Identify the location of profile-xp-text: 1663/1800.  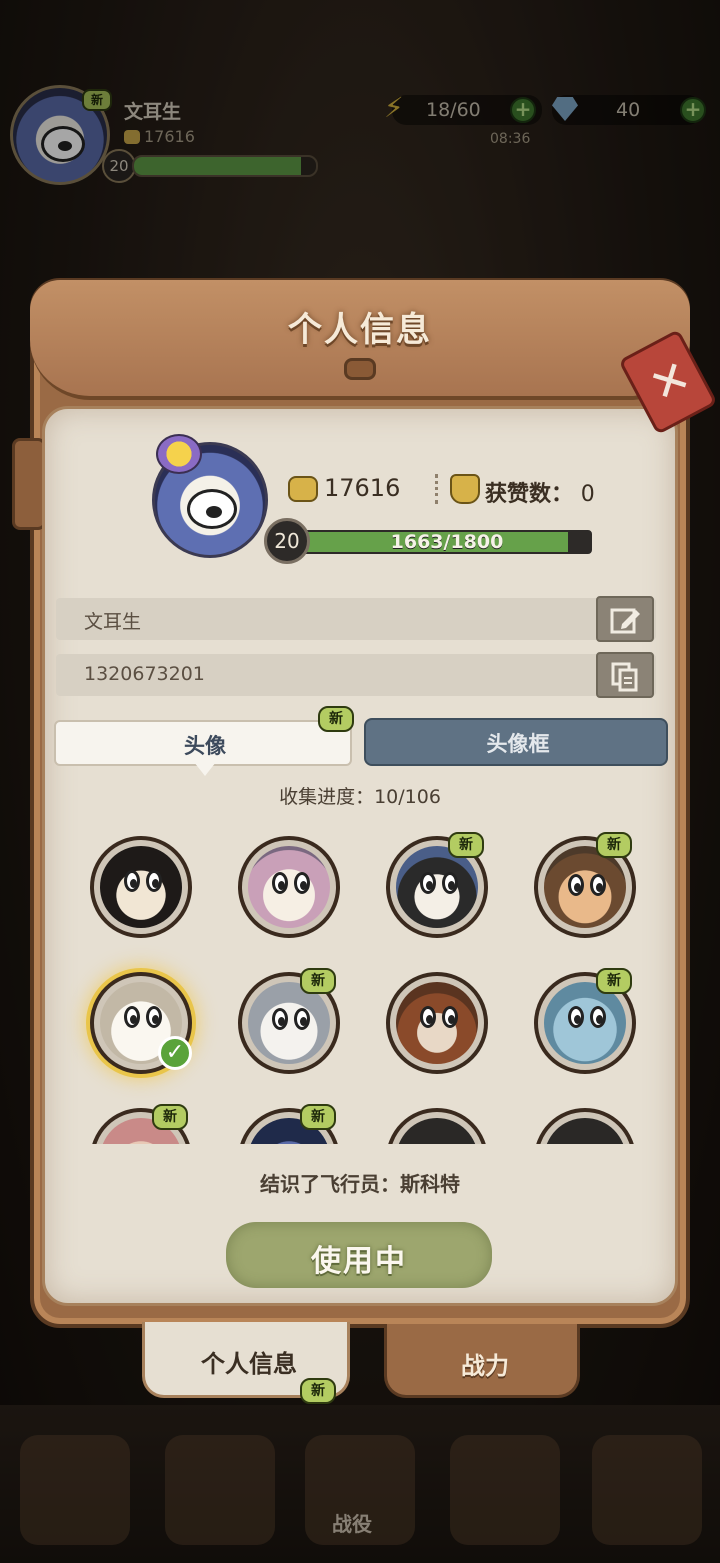
(447, 542).